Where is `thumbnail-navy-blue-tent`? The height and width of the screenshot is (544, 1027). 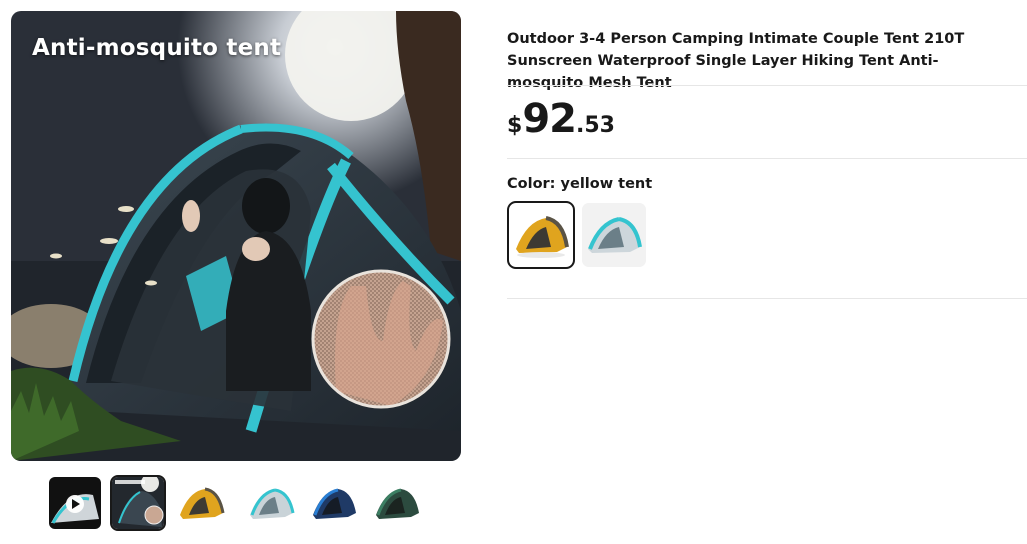
thumbnail-navy-blue-tent is located at coordinates (334, 503).